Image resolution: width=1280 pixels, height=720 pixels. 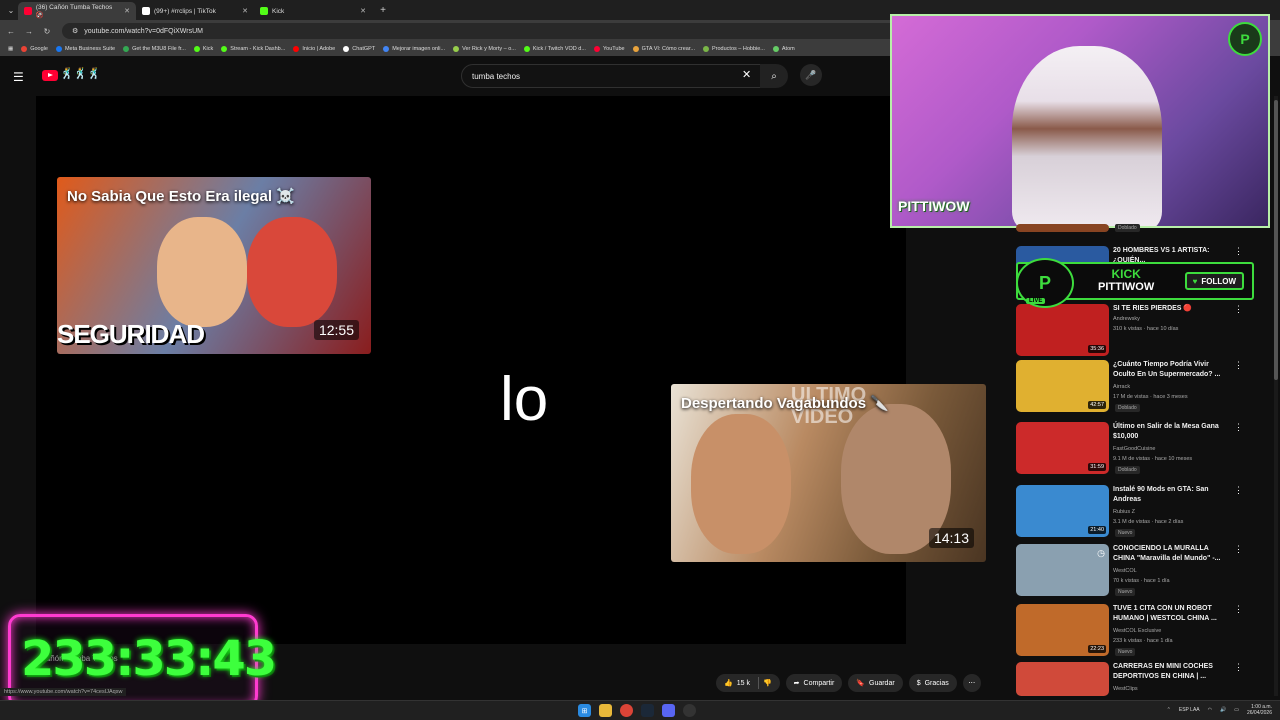 I want to click on video-thumbnail: 21:40, so click(x=1062, y=511).